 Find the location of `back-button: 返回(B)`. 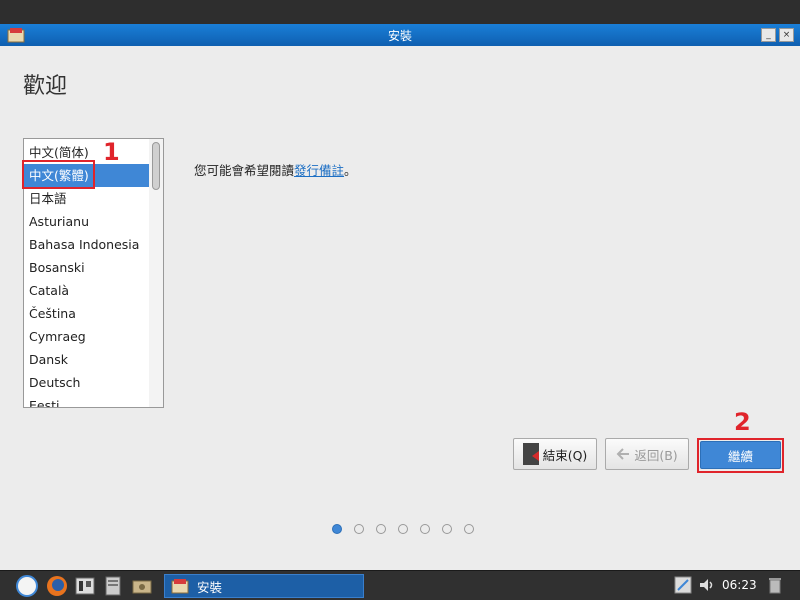

back-button: 返回(B) is located at coordinates (647, 454).